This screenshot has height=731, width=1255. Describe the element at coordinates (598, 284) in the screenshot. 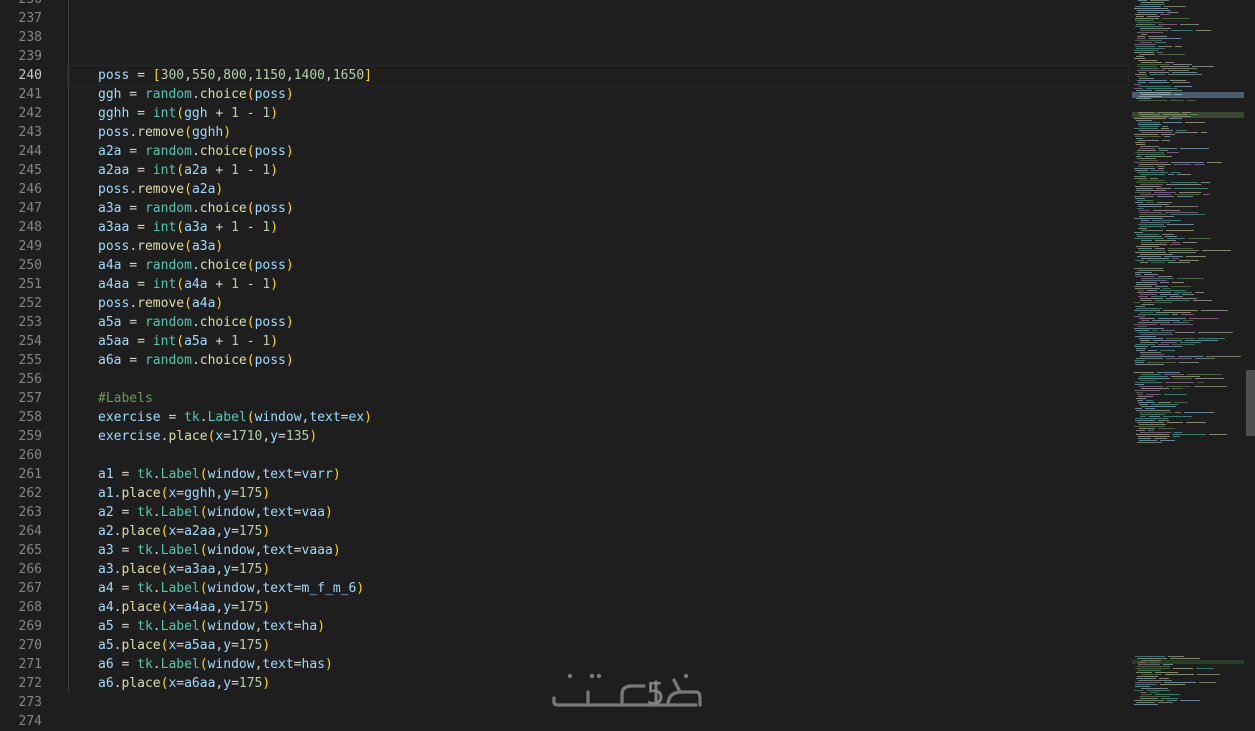

I see `code-line: a4aa = int(a4a + 1 - 1)` at that location.